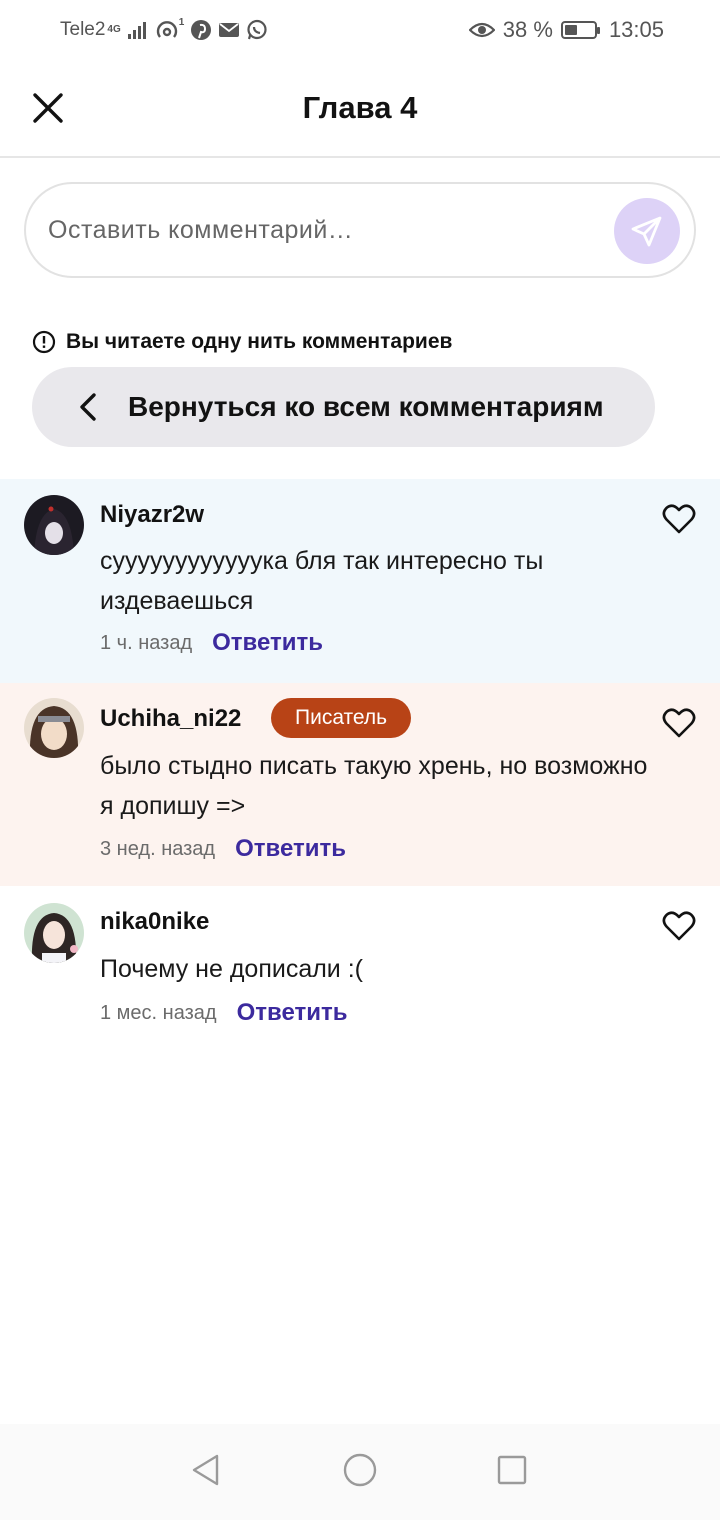  Describe the element at coordinates (636, 29) in the screenshot. I see `clock: 13:05` at that location.